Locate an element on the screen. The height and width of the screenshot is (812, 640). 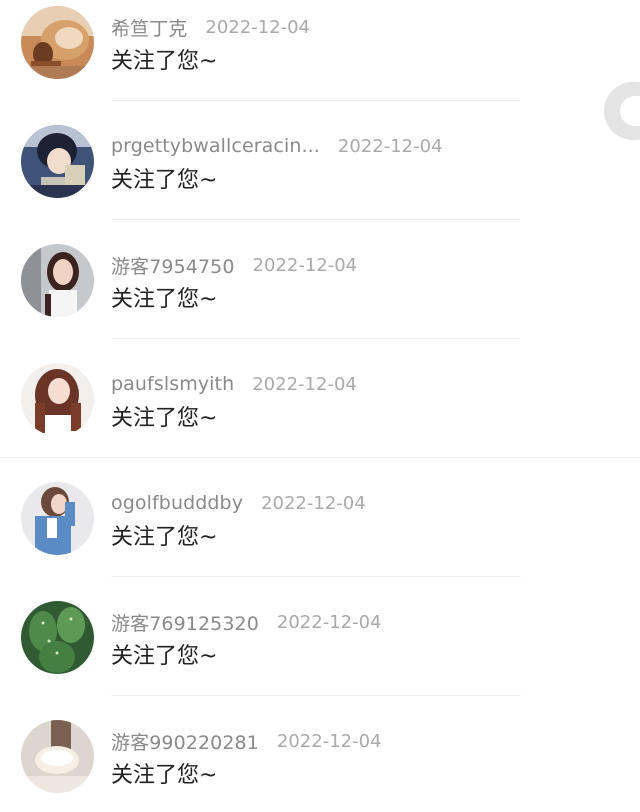
list-item: 游客769125320 2022-12-04 关注了您~ is located at coordinates (320, 654).